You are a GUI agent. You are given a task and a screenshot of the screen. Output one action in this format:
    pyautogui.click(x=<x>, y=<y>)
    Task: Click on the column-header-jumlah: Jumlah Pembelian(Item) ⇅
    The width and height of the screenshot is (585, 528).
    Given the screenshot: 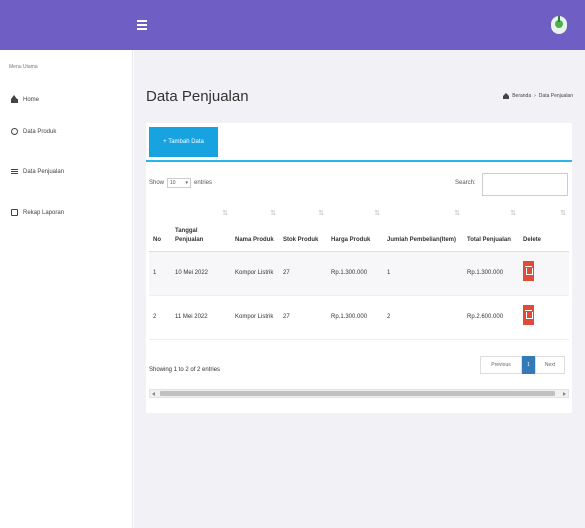 What is the action you would take?
    pyautogui.click(x=423, y=227)
    